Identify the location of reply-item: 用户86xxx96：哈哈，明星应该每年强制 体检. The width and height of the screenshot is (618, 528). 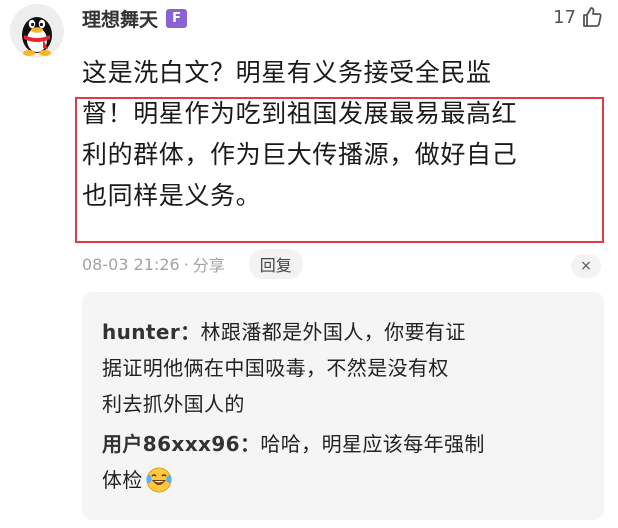
(343, 465).